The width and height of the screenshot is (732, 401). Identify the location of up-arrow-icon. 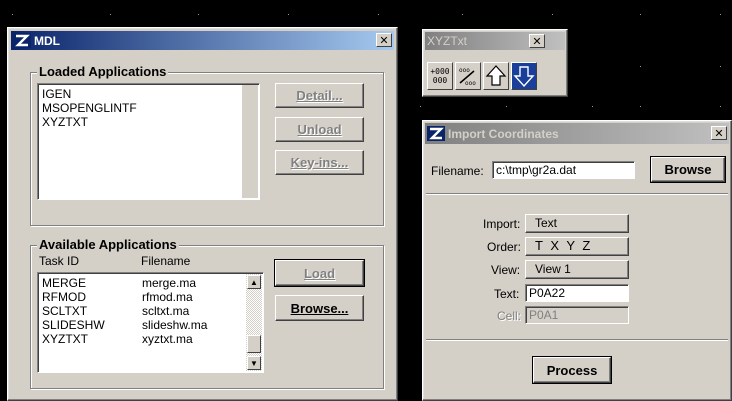
(496, 75).